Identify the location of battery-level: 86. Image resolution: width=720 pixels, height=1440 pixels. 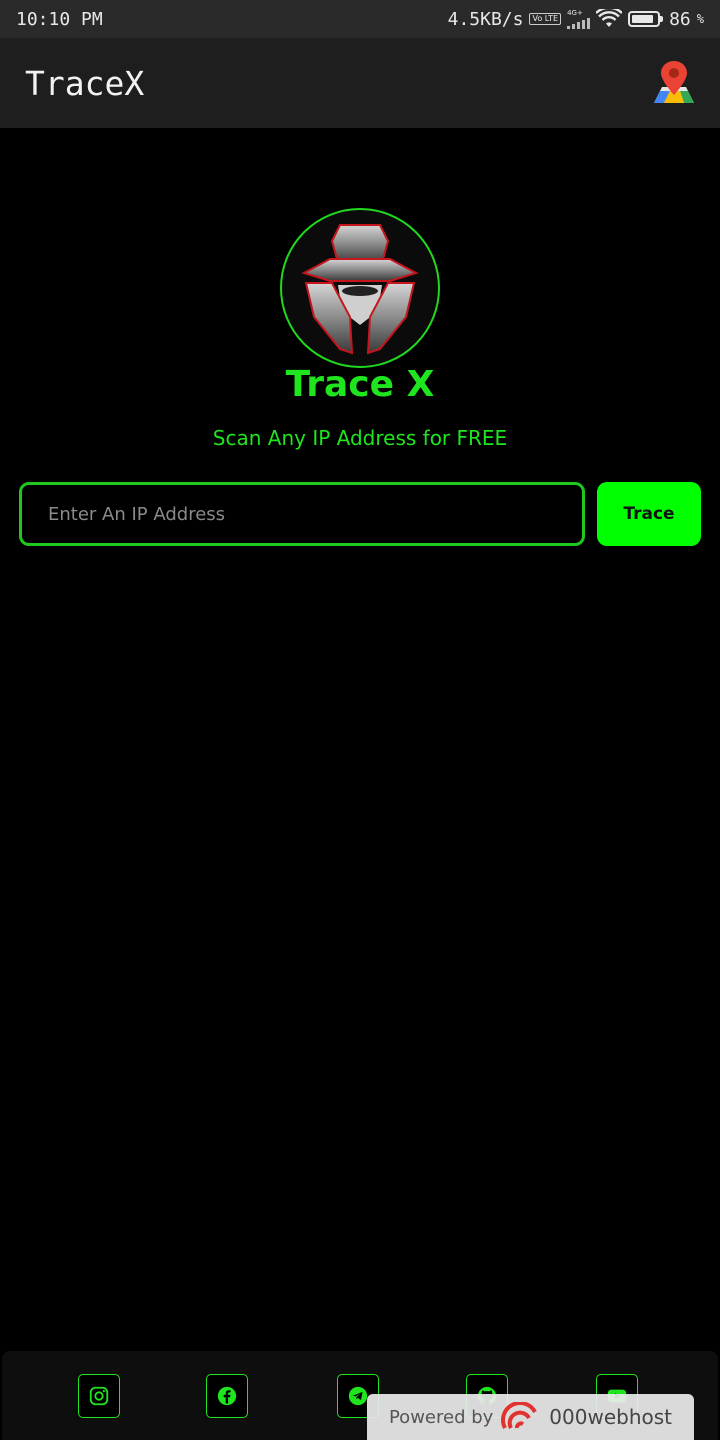
(680, 19).